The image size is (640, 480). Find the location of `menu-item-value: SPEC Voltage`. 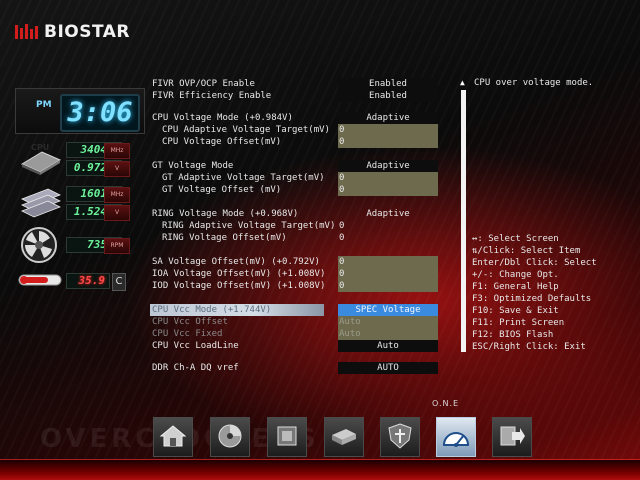

menu-item-value: SPEC Voltage is located at coordinates (388, 310).